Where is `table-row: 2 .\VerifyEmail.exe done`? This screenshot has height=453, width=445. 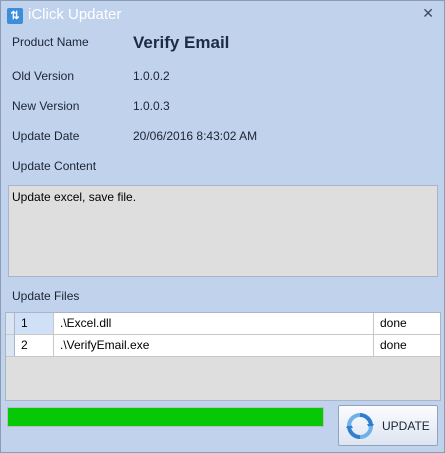
table-row: 2 .\VerifyEmail.exe done is located at coordinates (223, 346).